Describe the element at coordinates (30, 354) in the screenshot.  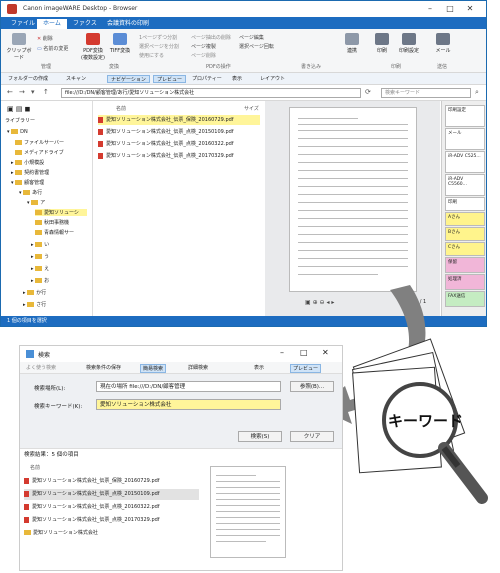
I see `search-app-icon` at that location.